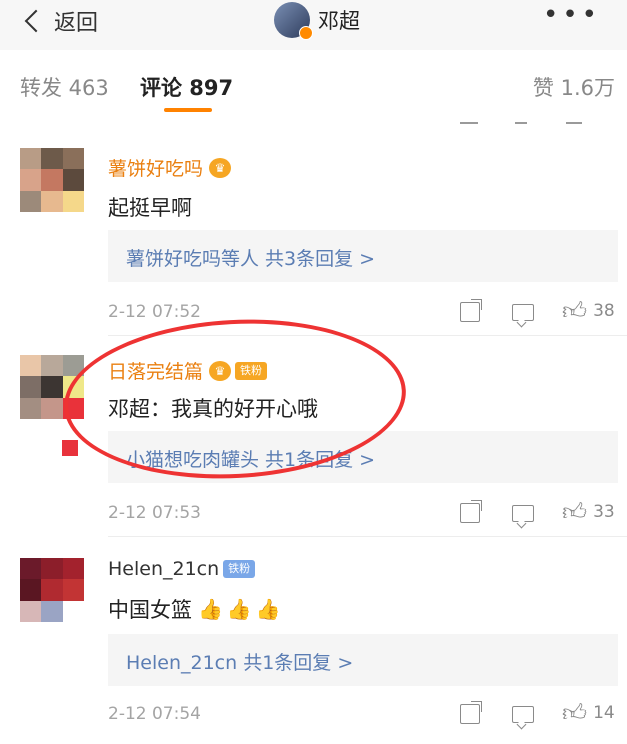 This screenshot has height=744, width=627. I want to click on tab-like: 赞 1.6万, so click(574, 87).